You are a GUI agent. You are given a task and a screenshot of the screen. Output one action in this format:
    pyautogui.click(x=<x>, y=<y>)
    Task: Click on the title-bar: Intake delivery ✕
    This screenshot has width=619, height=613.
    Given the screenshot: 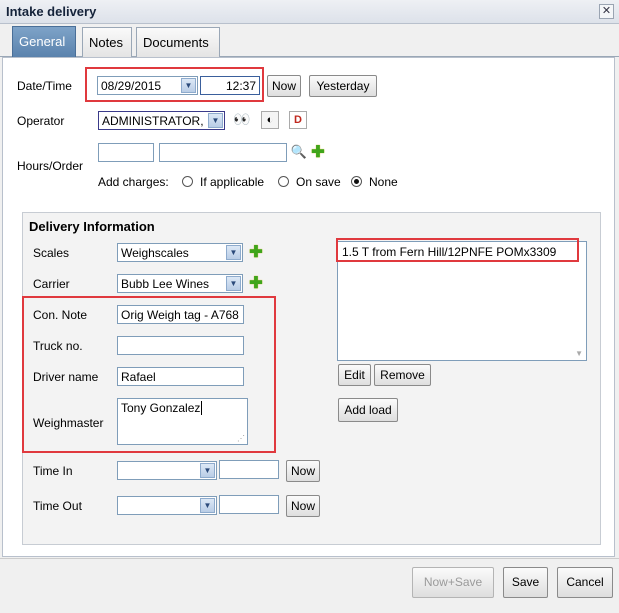 What is the action you would take?
    pyautogui.click(x=309, y=12)
    